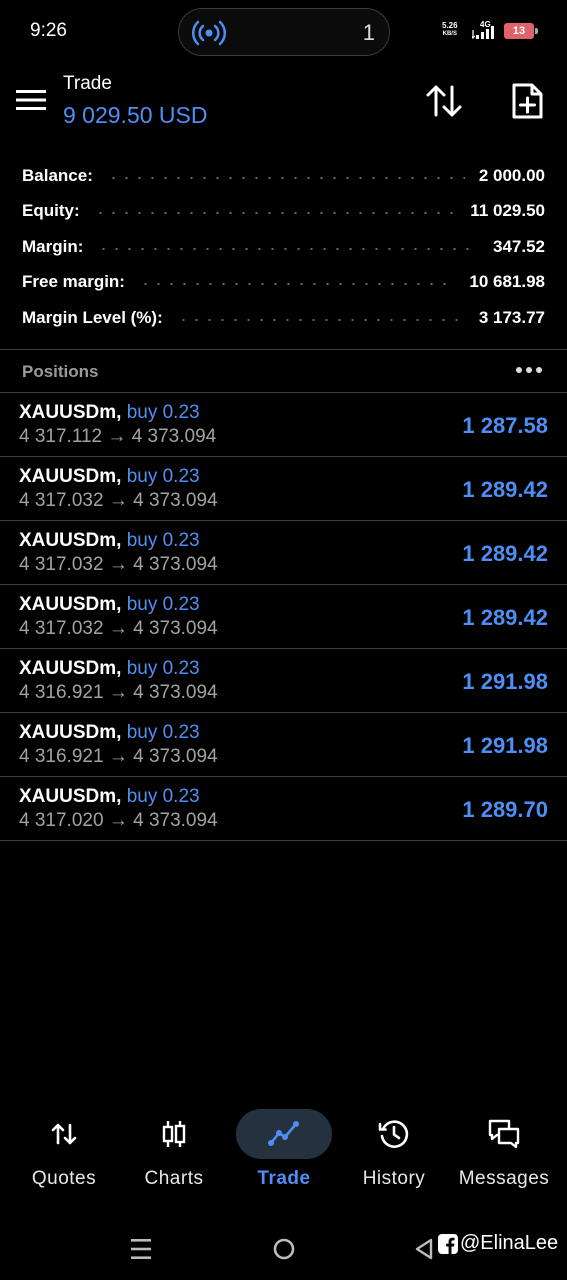 The width and height of the screenshot is (567, 1280). Describe the element at coordinates (507, 282) in the screenshot. I see `summary-value: 10 681.98` at that location.